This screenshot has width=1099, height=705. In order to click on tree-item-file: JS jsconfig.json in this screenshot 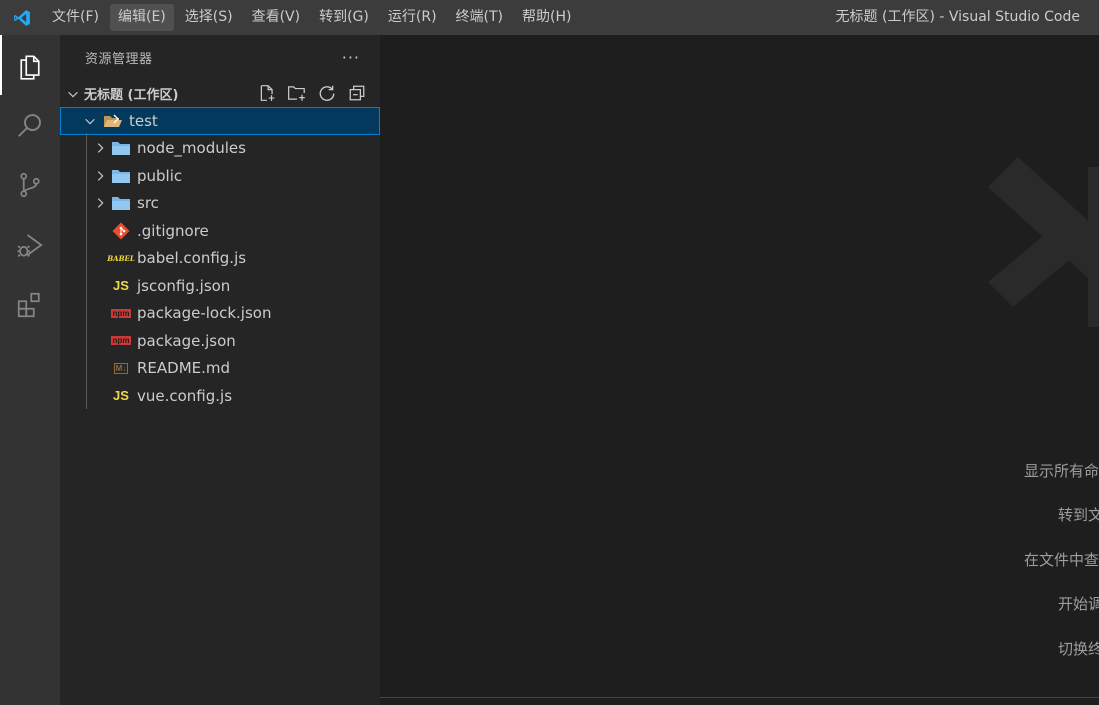, I will do `click(220, 286)`.